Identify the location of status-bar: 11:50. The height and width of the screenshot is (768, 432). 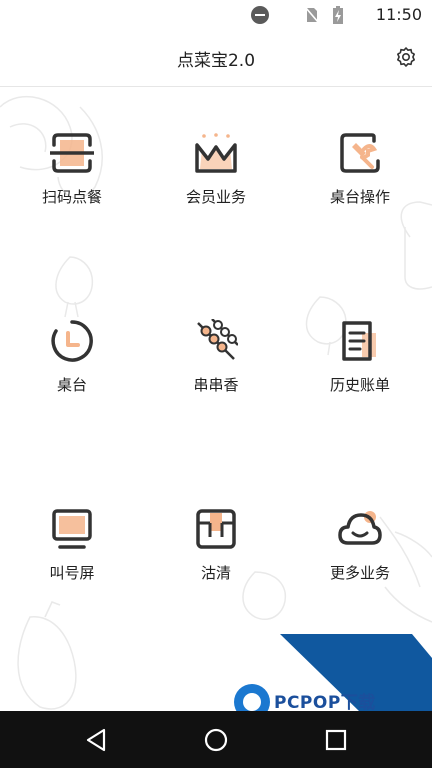
(216, 15).